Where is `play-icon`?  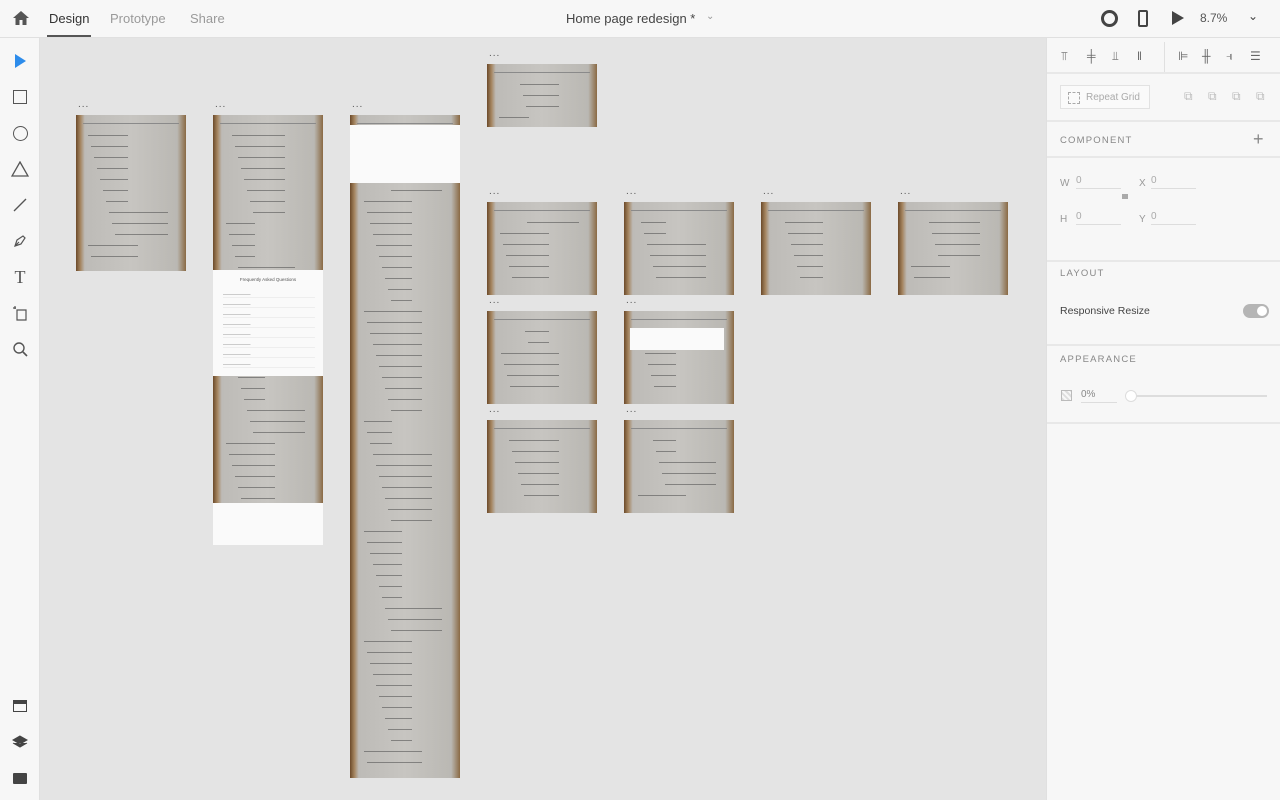 play-icon is located at coordinates (1178, 18).